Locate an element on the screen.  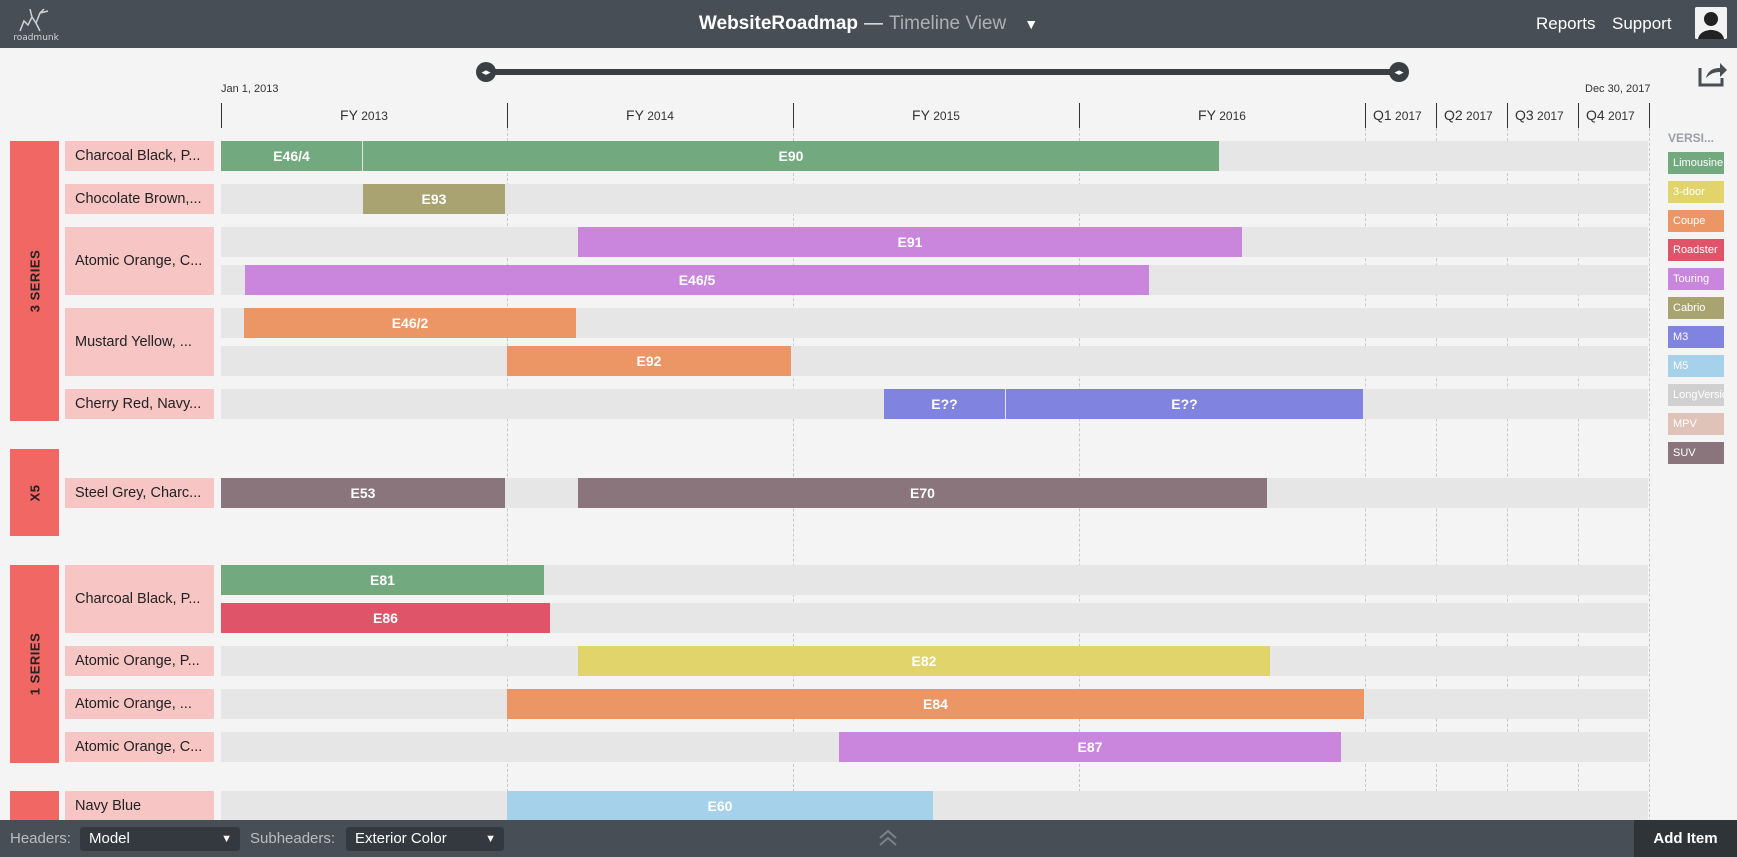
subheaders-select-value: Exterior Color is located at coordinates (401, 838).